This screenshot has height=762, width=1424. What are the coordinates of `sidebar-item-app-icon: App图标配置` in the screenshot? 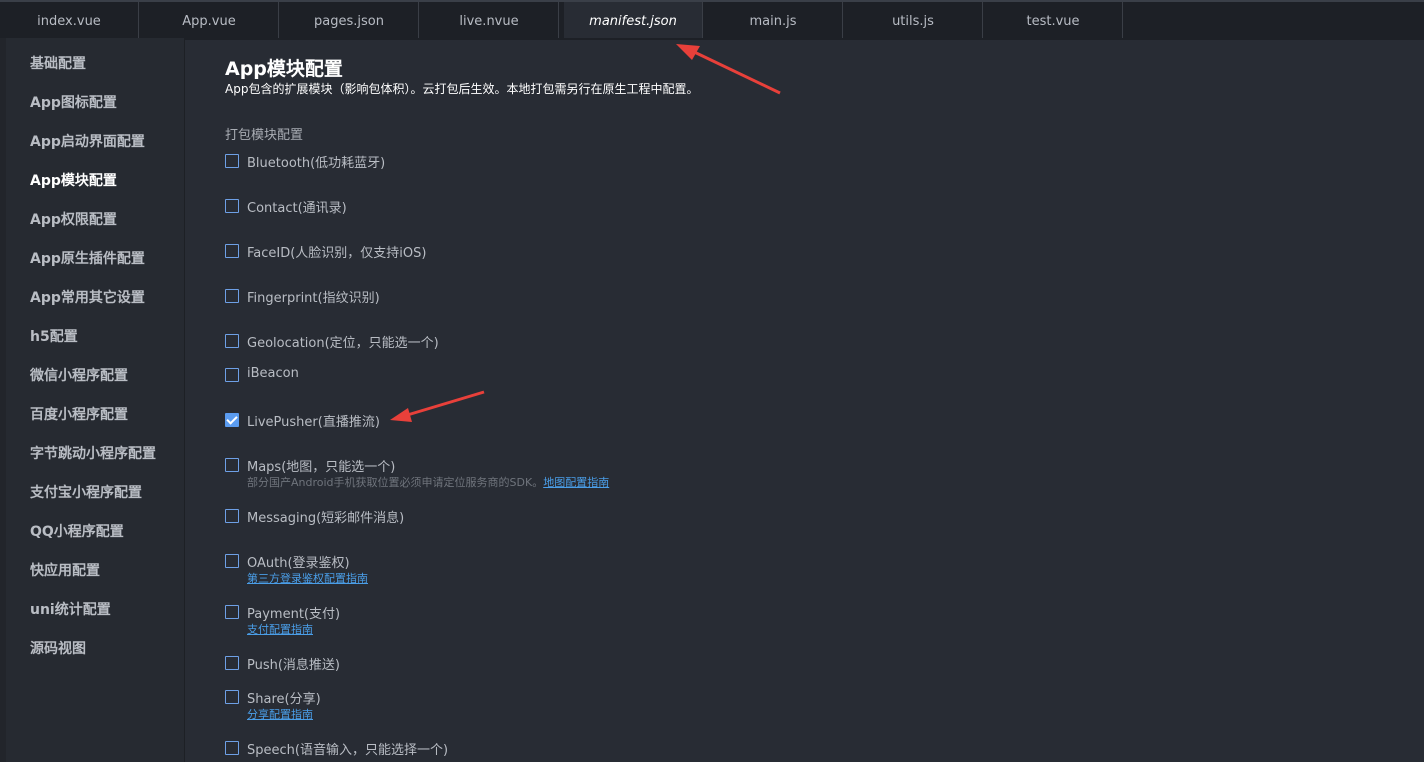 It's located at (73, 102).